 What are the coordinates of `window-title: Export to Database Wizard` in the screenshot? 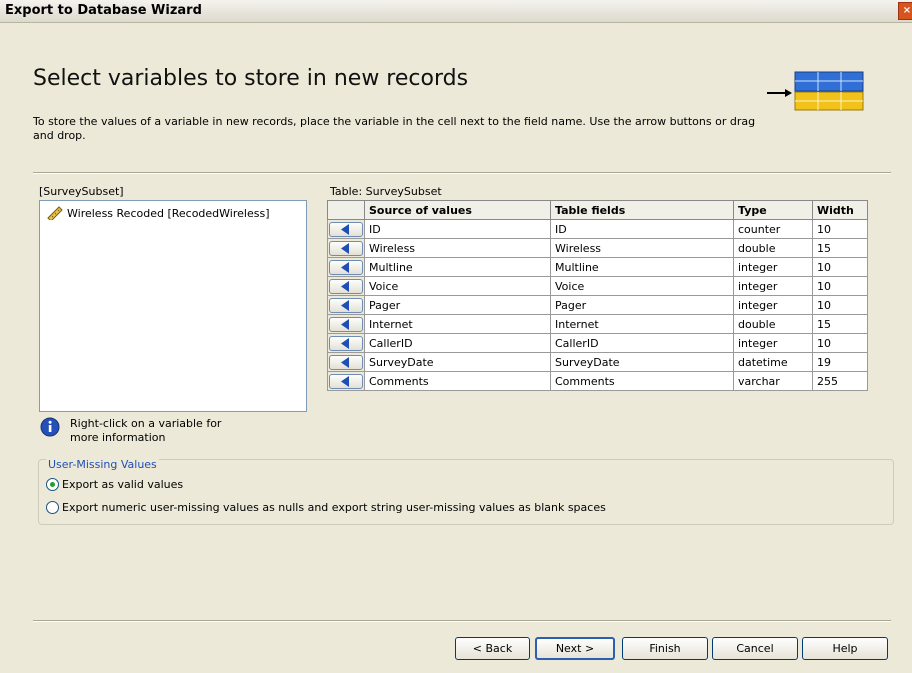 It's located at (103, 10).